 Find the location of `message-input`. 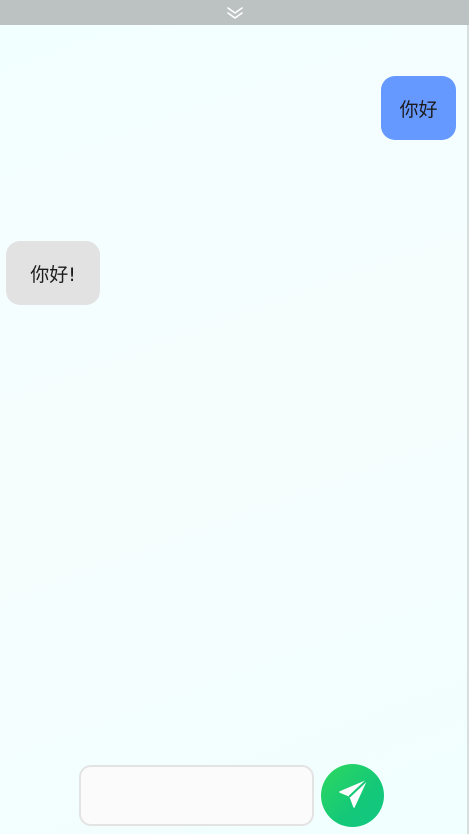

message-input is located at coordinates (196, 795).